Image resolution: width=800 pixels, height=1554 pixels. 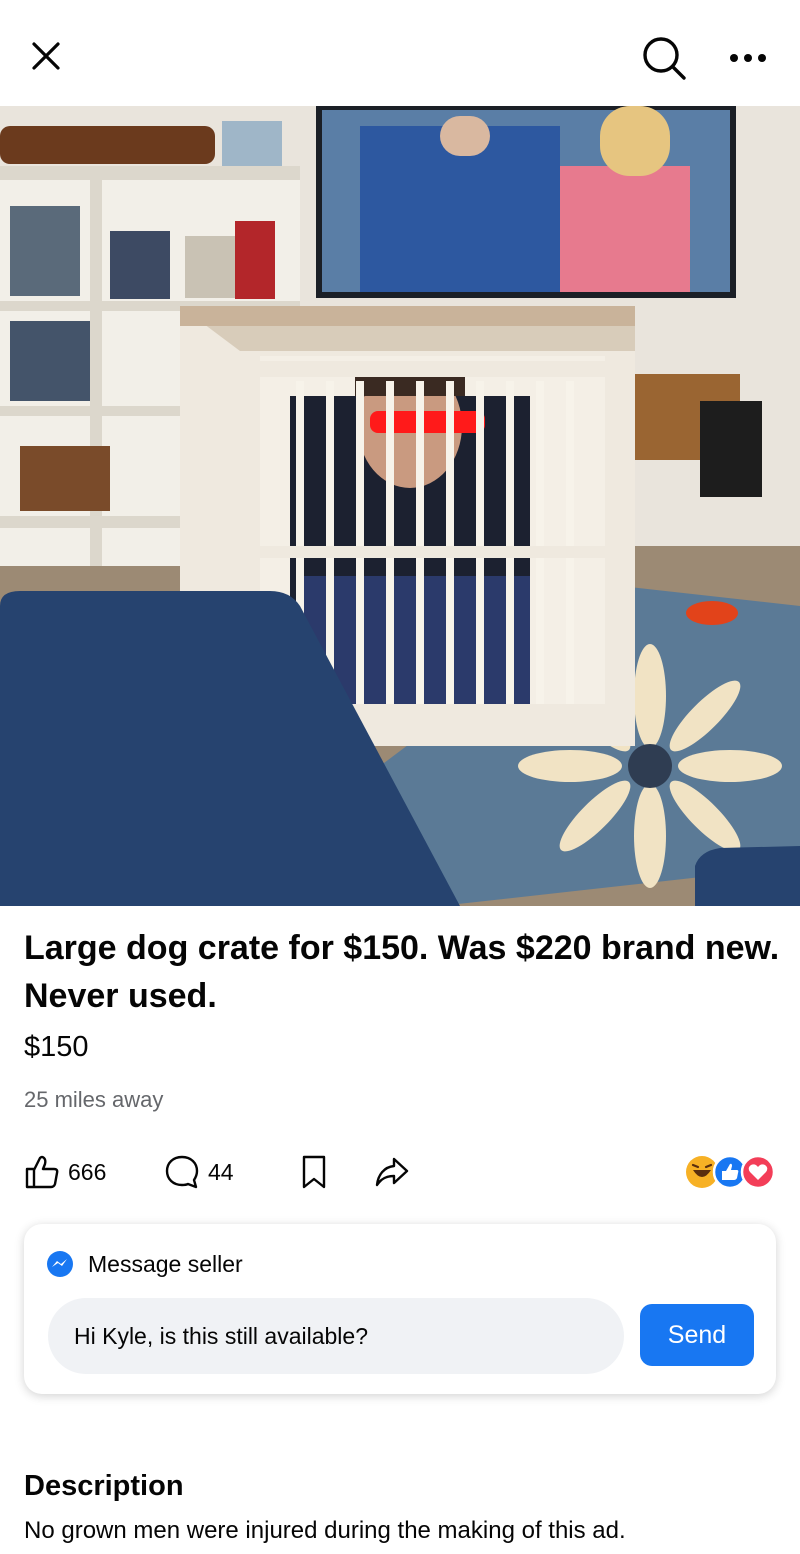 I want to click on save-button, so click(x=314, y=1172).